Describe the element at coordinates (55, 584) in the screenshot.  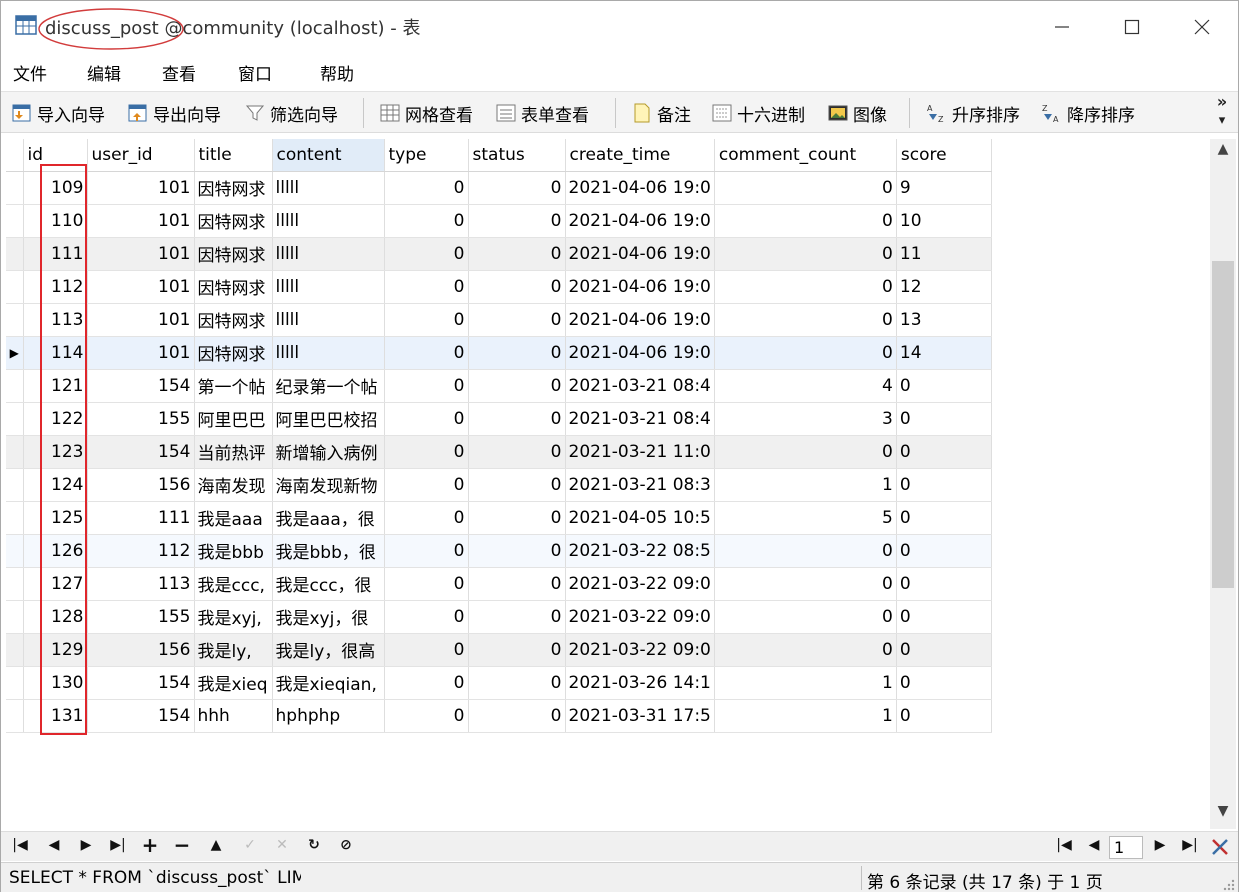
I see `cell-id: 127` at that location.